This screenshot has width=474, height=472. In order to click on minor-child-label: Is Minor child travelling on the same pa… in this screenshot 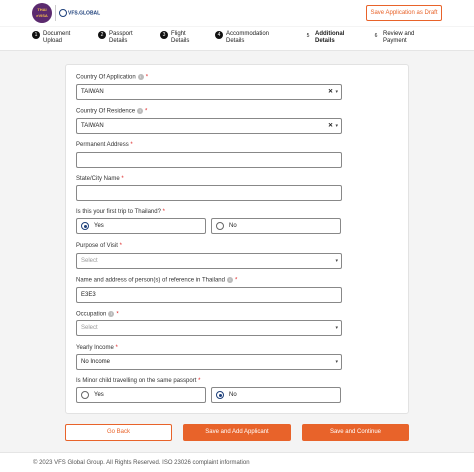, I will do `click(138, 381)`.